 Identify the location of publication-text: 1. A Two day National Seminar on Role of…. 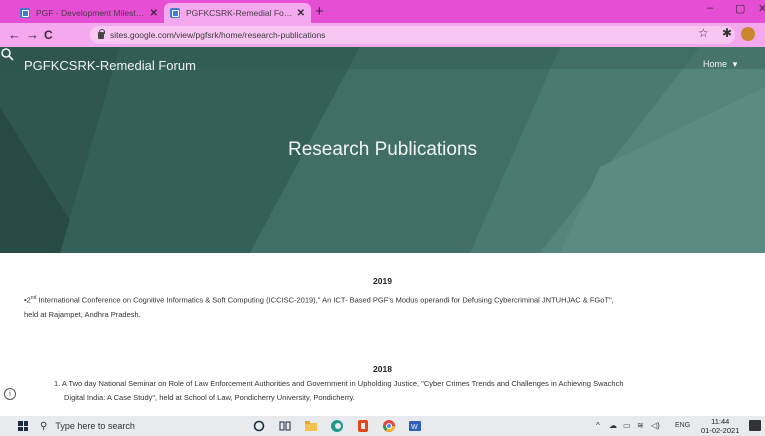
(339, 383).